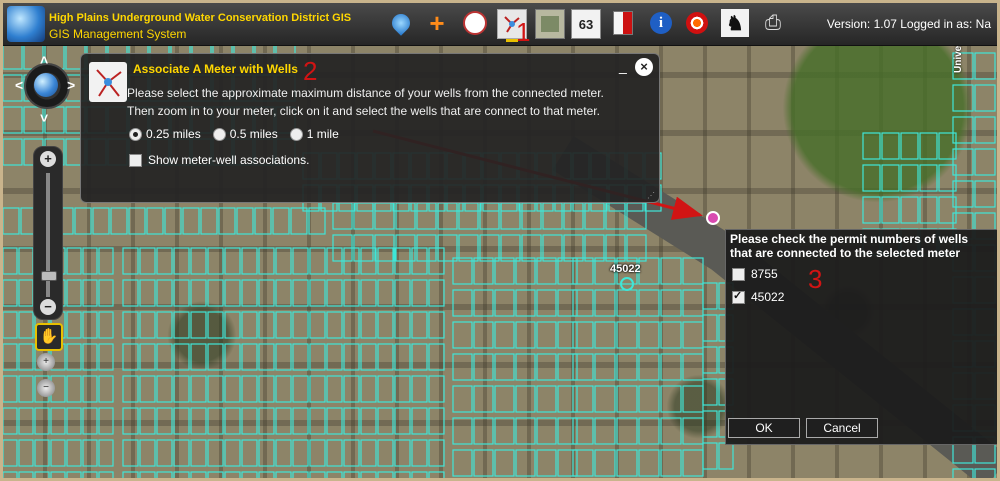 Image resolution: width=1000 pixels, height=481 pixels. I want to click on zoom-in-button: +, so click(48, 159).